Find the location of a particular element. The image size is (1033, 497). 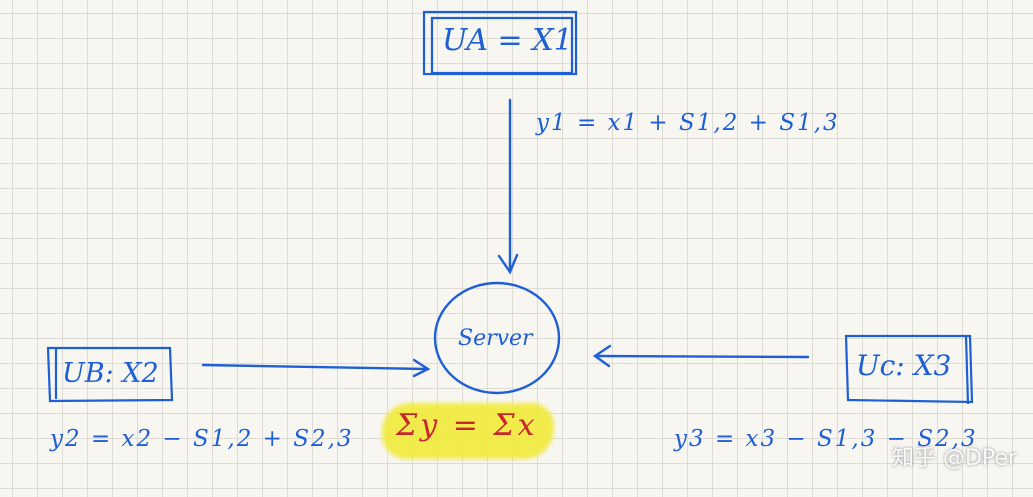

user-a-label: UA = X1 is located at coordinates (507, 40).